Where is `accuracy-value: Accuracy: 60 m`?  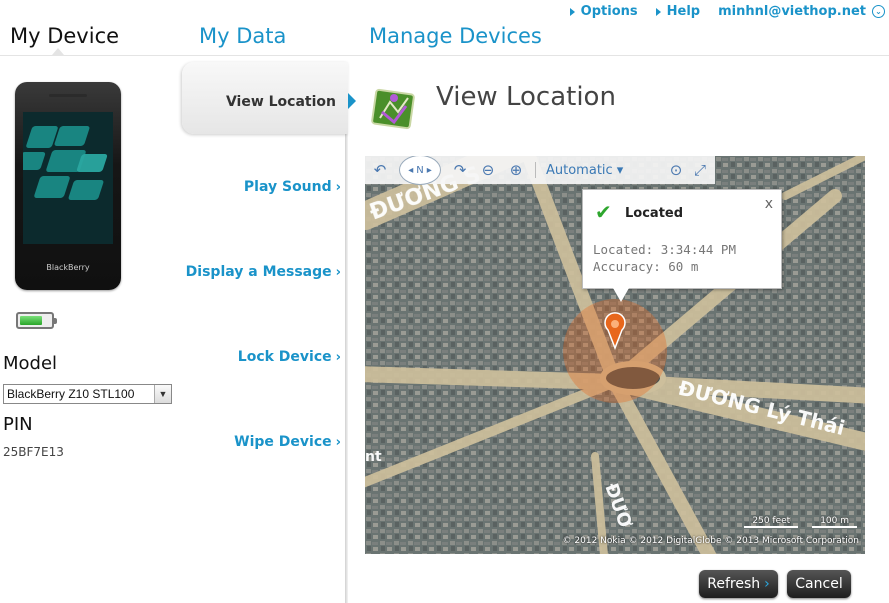 accuracy-value: Accuracy: 60 m is located at coordinates (646, 266).